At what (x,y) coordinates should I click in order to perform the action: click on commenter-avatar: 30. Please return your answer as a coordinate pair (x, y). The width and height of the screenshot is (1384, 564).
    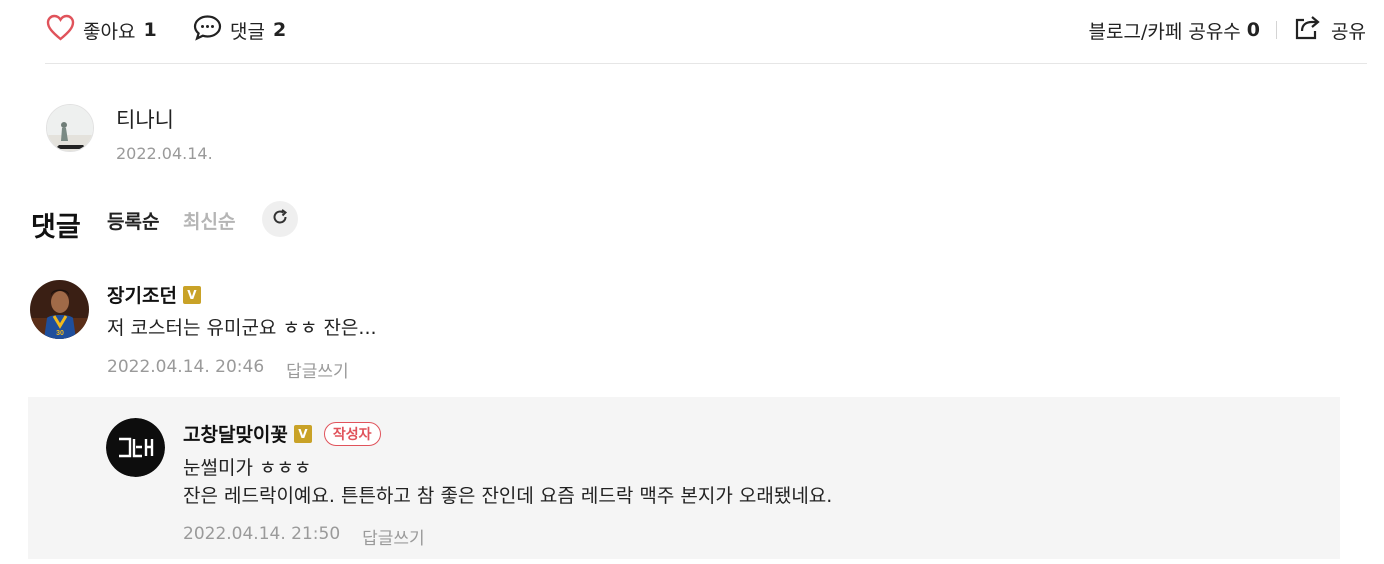
    Looking at the image, I should click on (59, 309).